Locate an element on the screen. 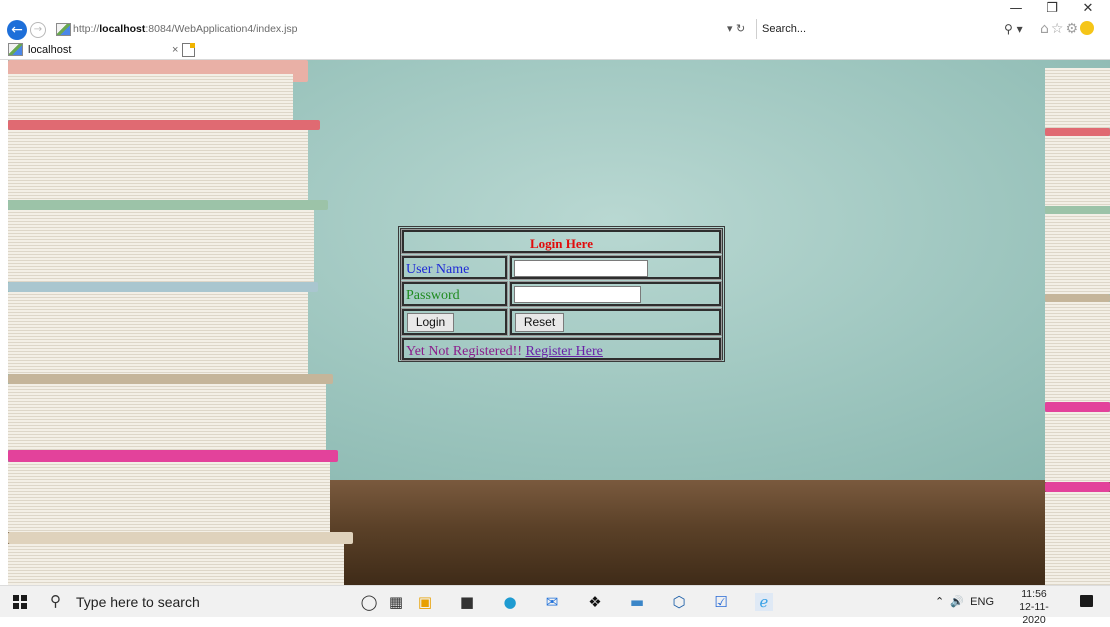 The image size is (1110, 627). volume-icon: 🔊 is located at coordinates (957, 602).